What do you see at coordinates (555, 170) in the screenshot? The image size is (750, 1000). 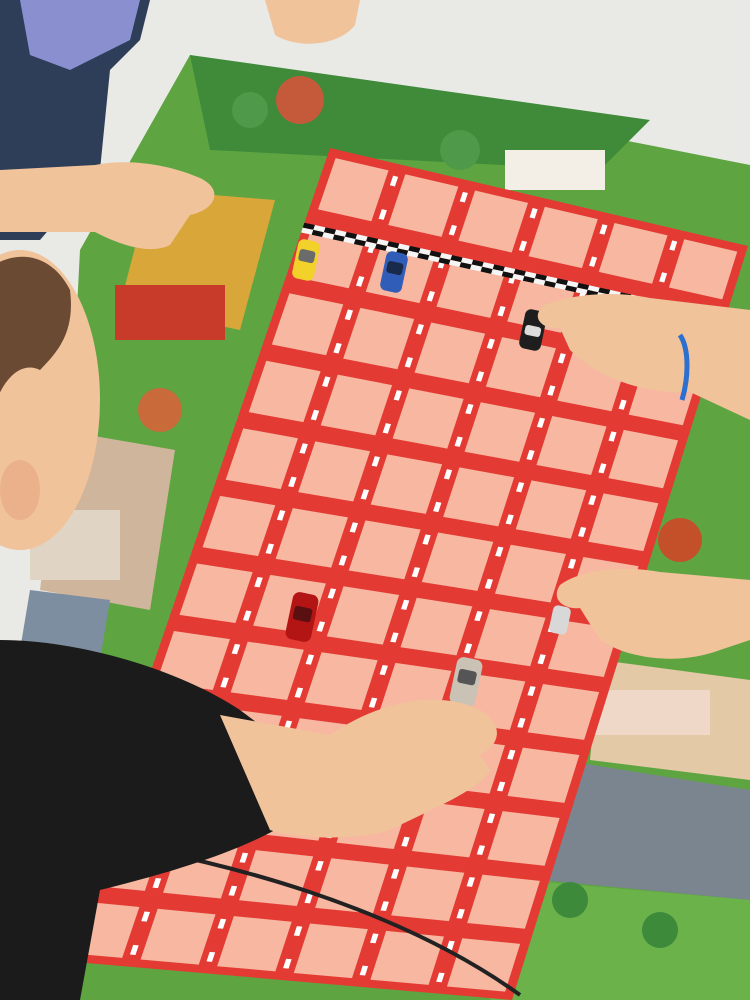 I see `manor-house` at bounding box center [555, 170].